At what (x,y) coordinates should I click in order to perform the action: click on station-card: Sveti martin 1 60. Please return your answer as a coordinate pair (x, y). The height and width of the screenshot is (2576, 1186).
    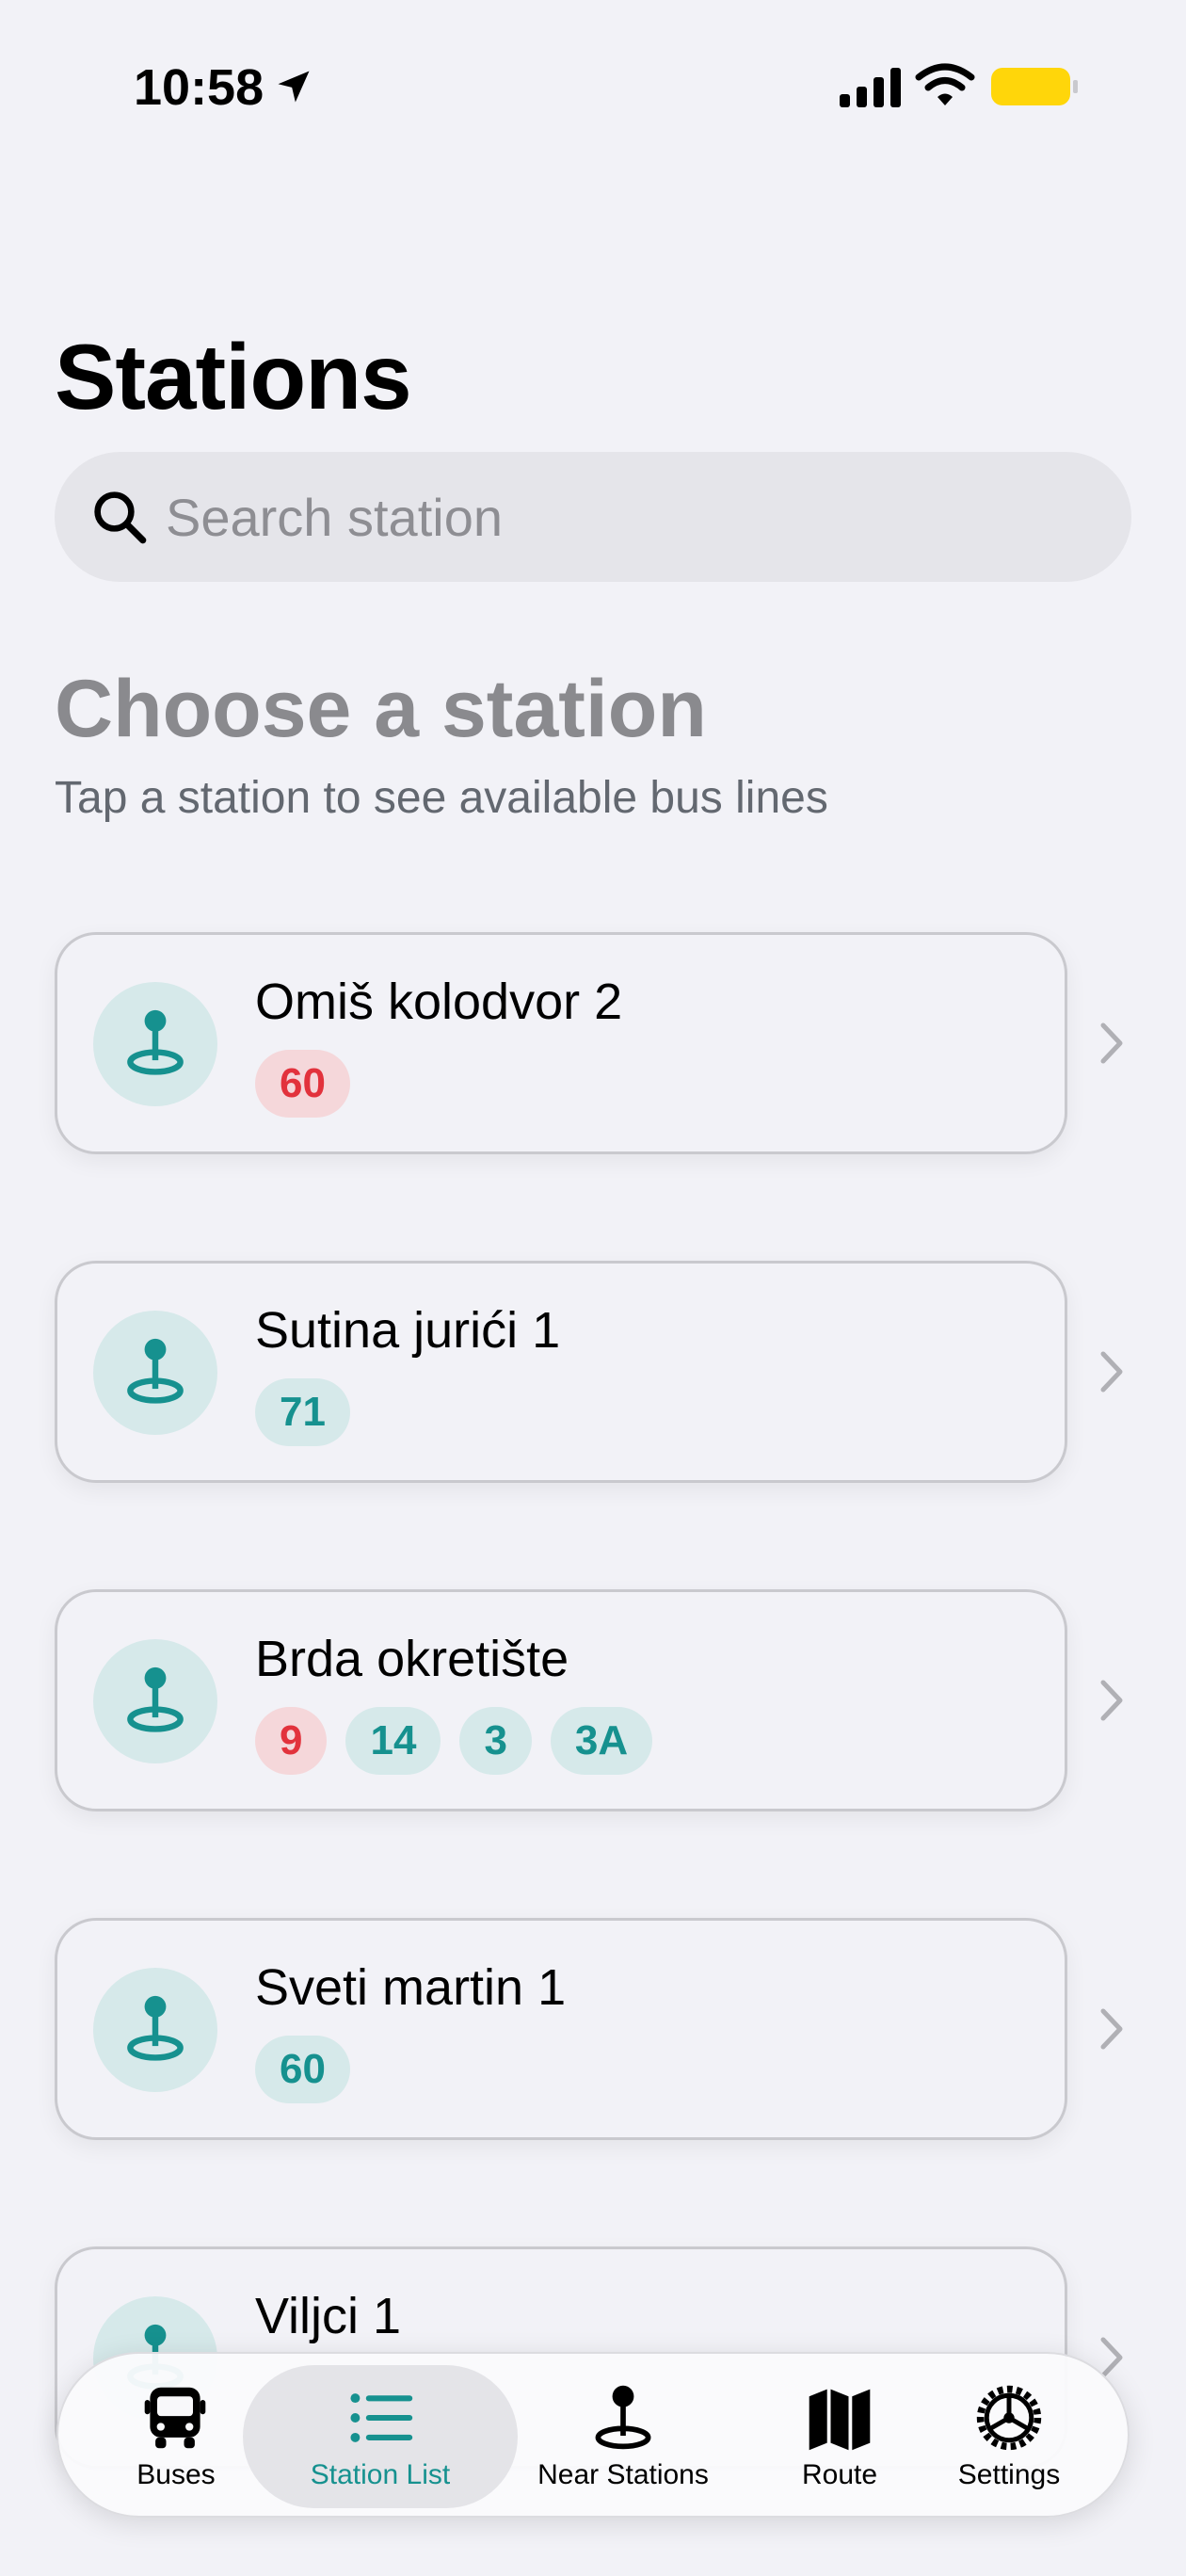
    Looking at the image, I should click on (561, 2029).